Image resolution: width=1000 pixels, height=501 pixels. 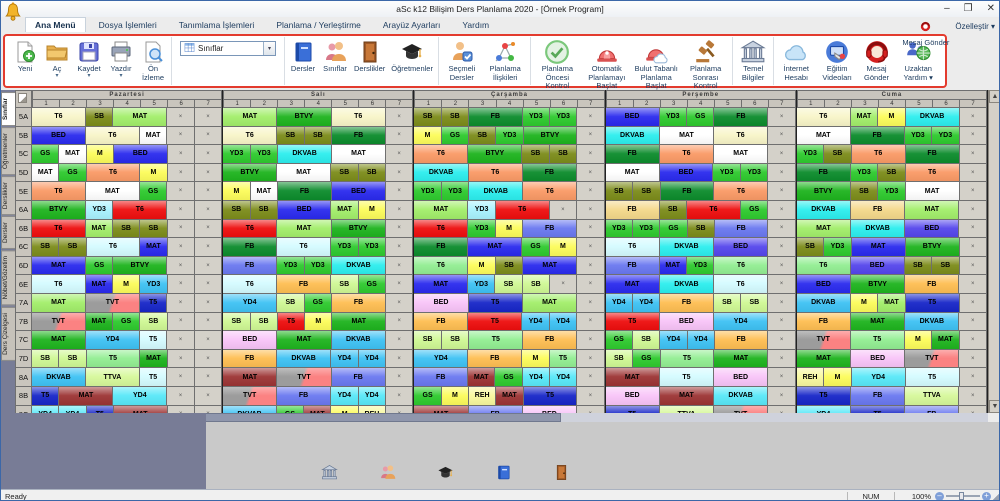 What do you see at coordinates (372, 409) in the screenshot?
I see `lesson-card-REH: REH` at bounding box center [372, 409].